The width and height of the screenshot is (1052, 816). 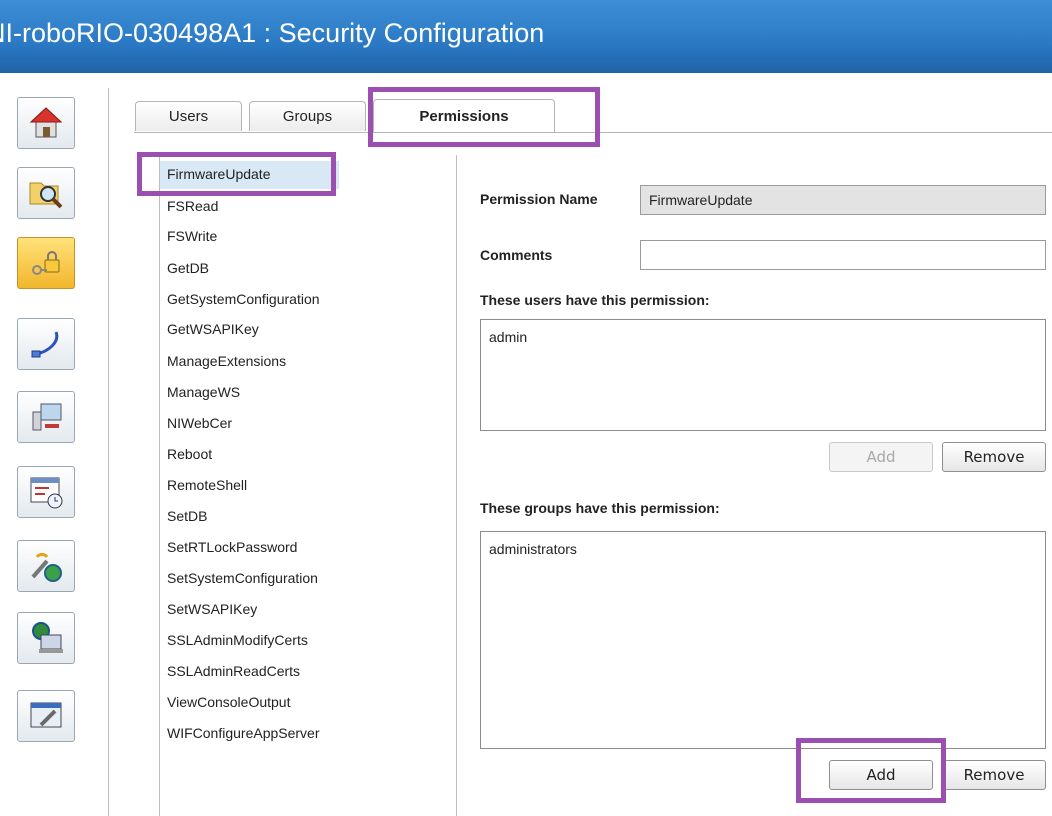 I want to click on system-computer-icon, so click(x=47, y=417).